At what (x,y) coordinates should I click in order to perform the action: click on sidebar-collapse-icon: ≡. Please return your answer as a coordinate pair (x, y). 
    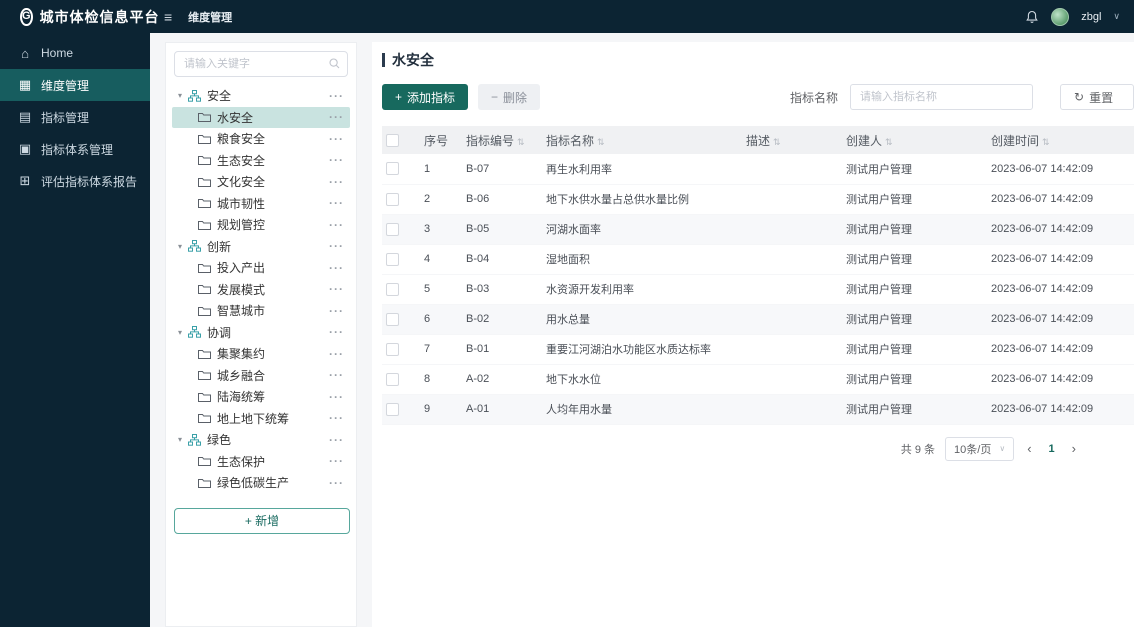
    Looking at the image, I should click on (168, 17).